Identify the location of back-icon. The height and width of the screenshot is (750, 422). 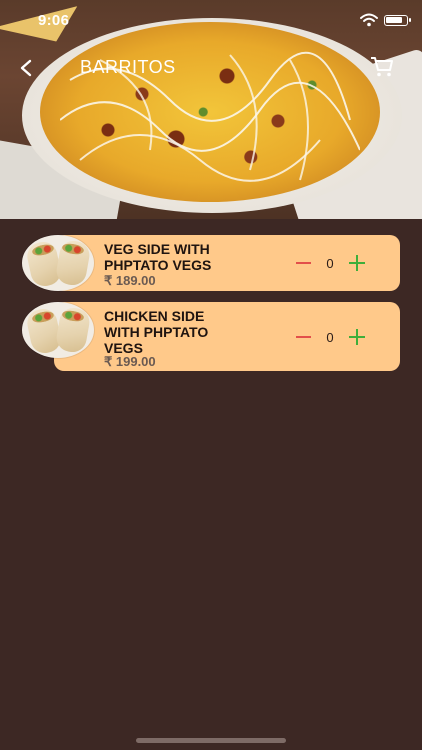
(26, 68).